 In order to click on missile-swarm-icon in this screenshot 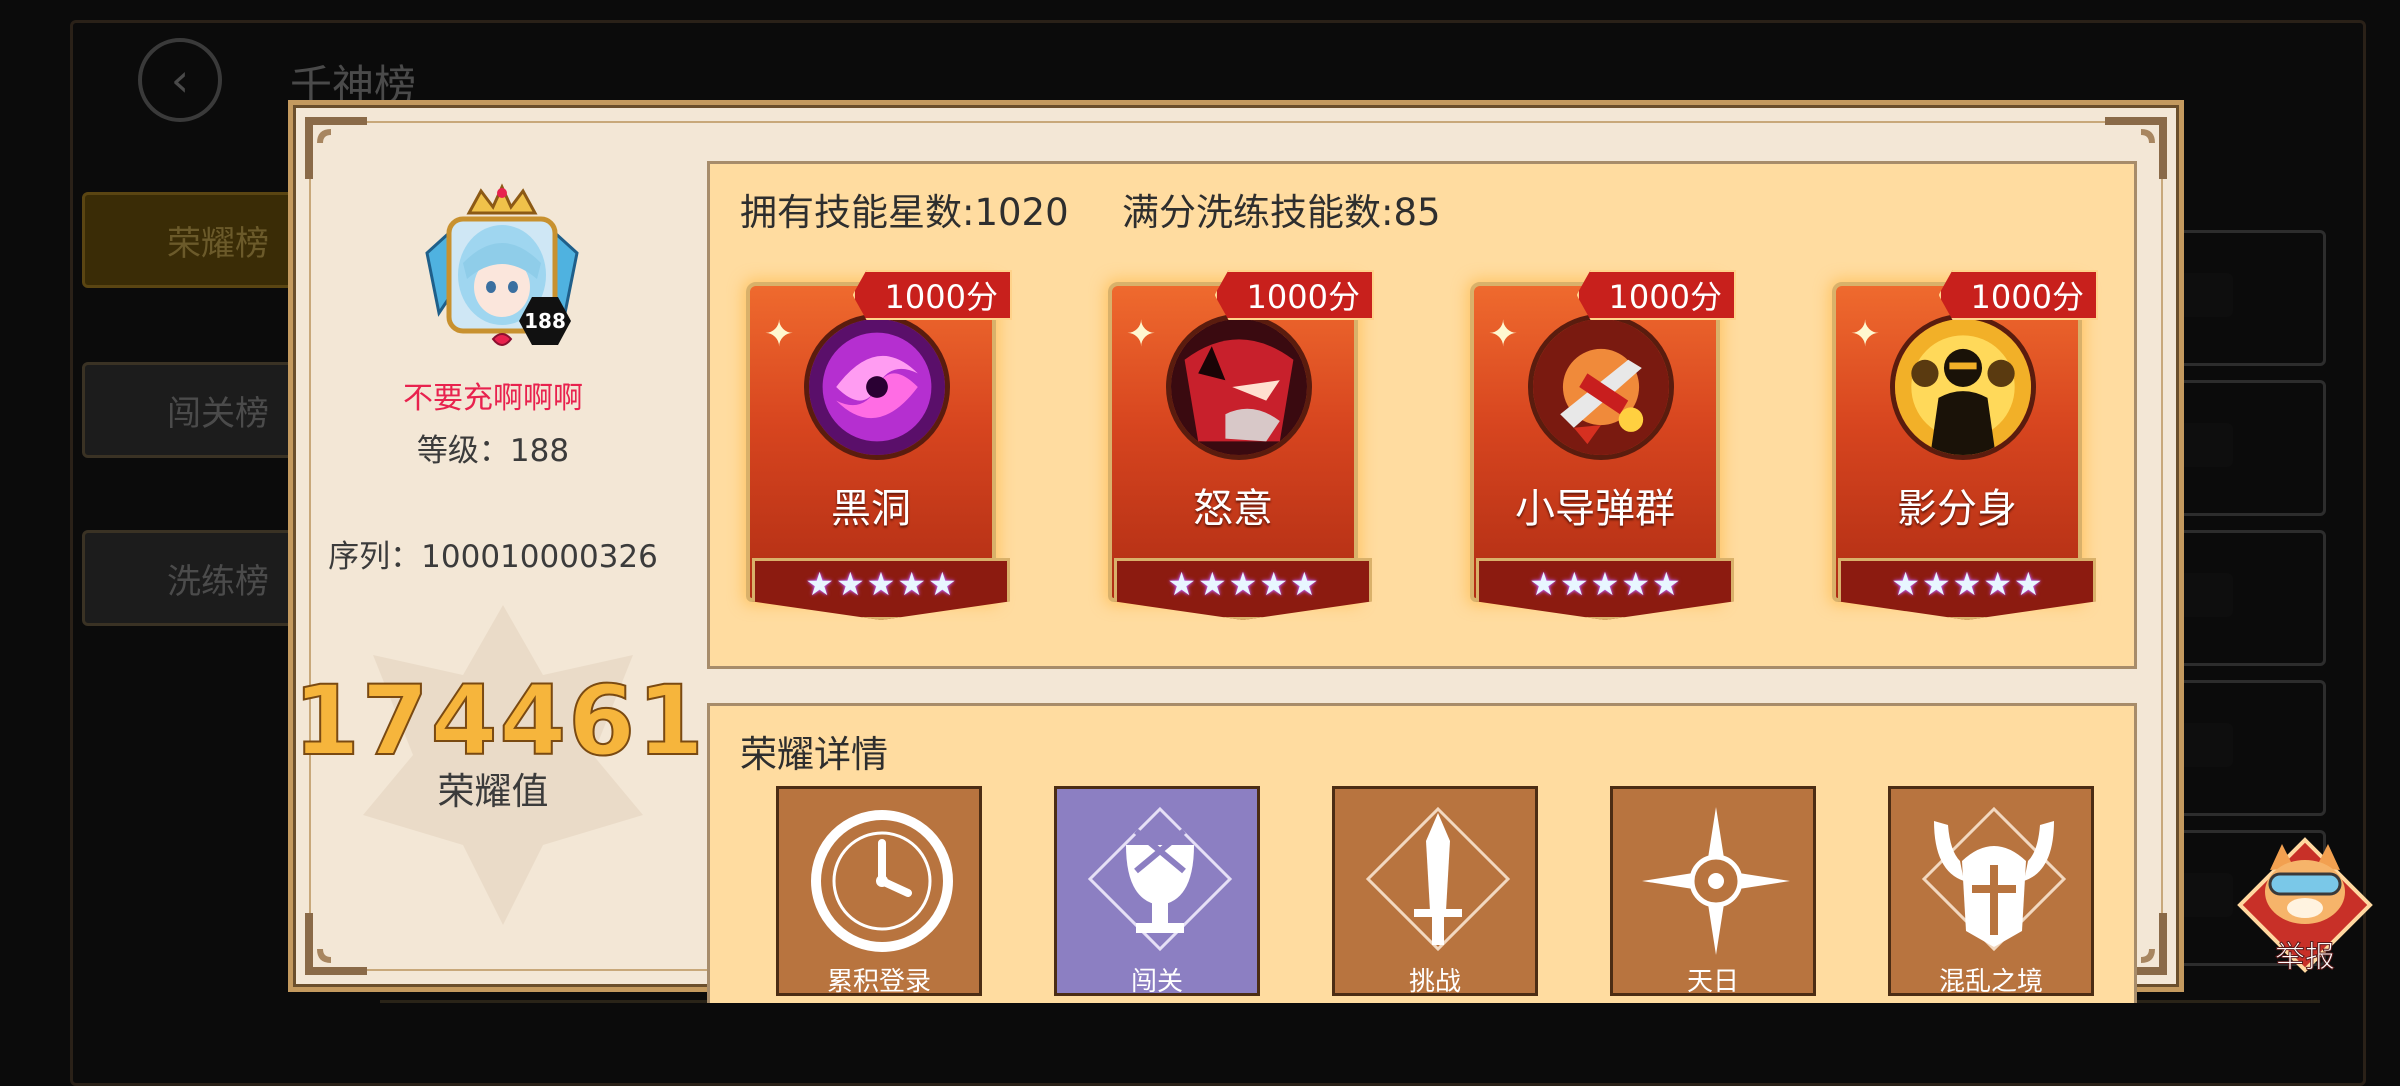, I will do `click(1601, 387)`.